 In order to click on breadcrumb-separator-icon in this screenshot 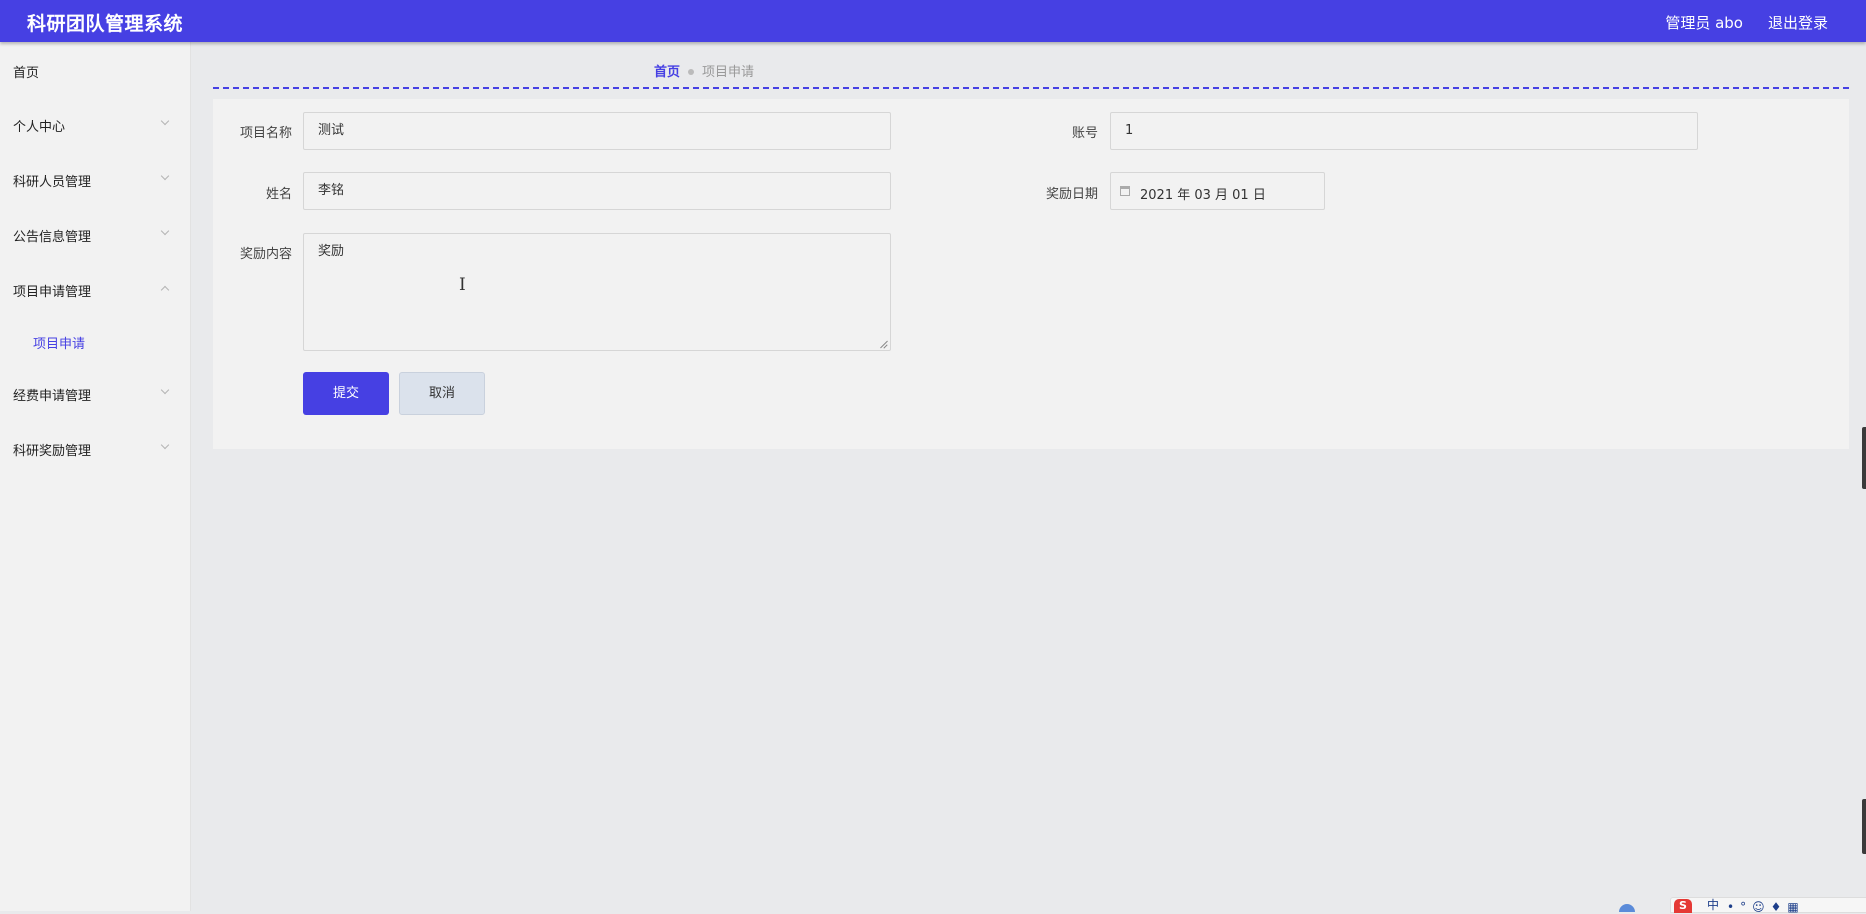, I will do `click(691, 72)`.